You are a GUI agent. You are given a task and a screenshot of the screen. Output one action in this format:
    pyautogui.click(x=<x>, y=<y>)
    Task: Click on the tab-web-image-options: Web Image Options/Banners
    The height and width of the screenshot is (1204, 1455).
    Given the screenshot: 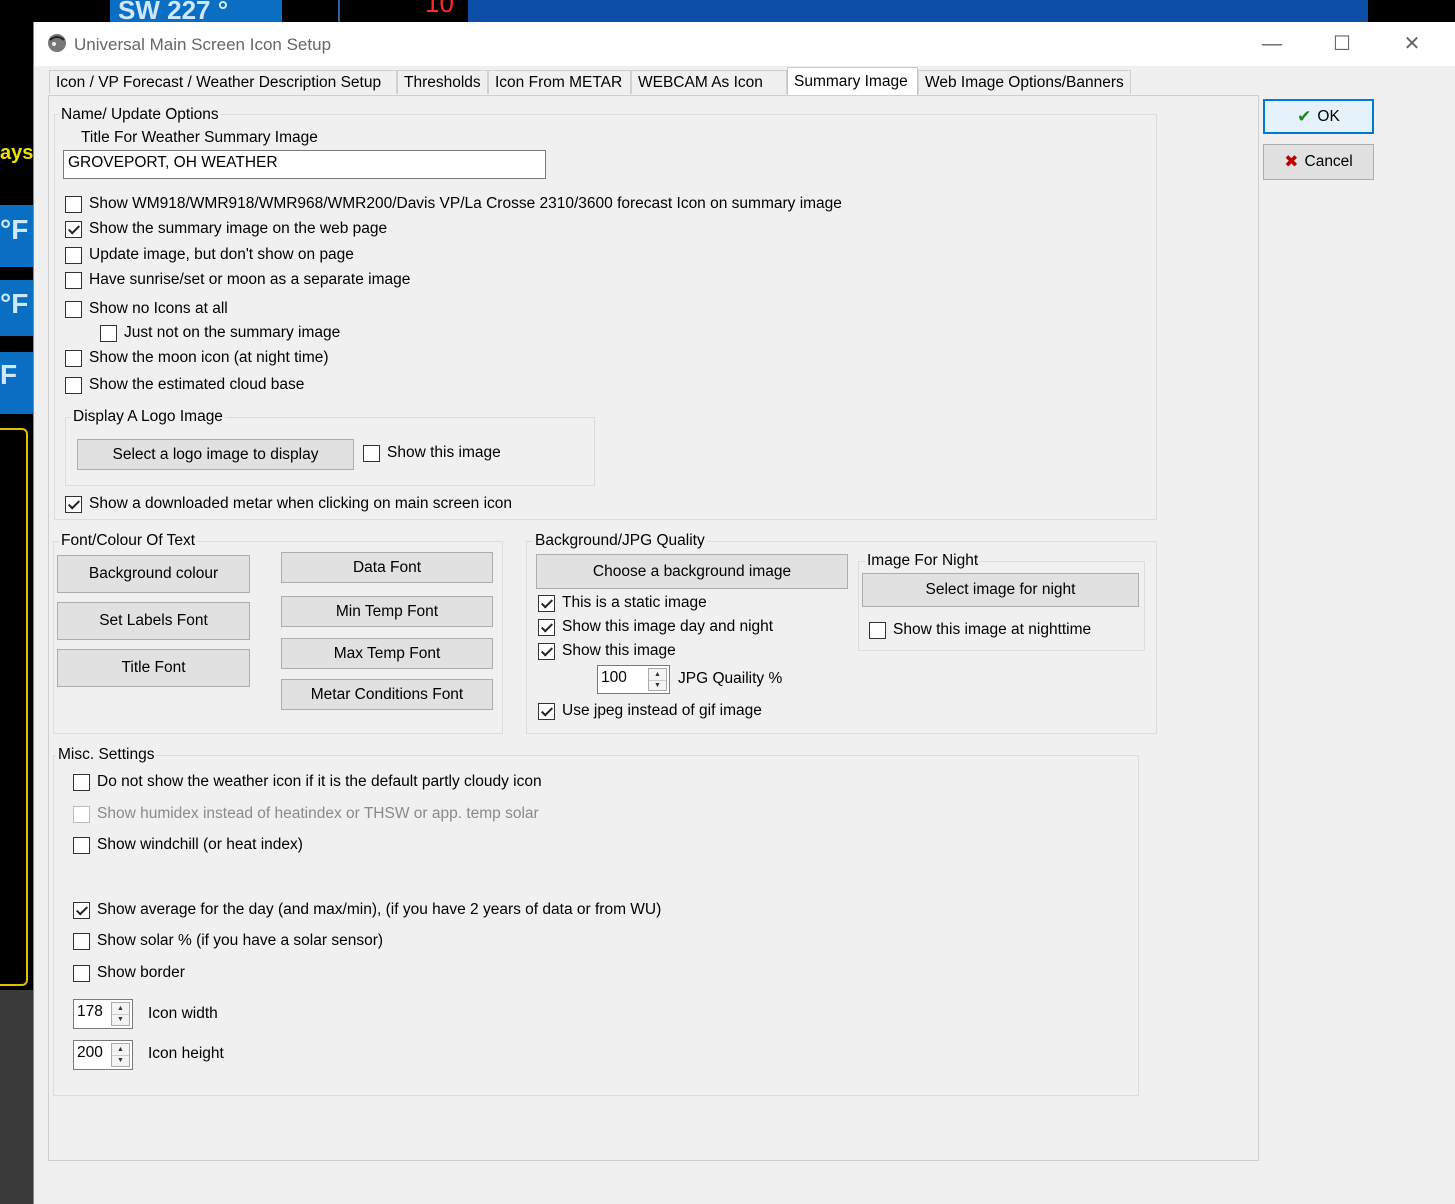 What is the action you would take?
    pyautogui.click(x=1024, y=82)
    